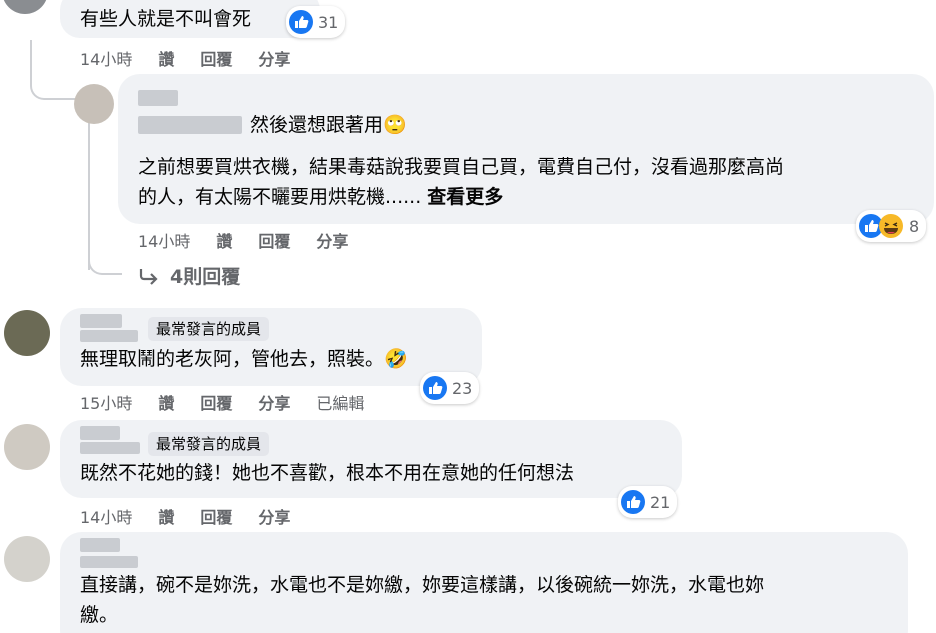 The height and width of the screenshot is (633, 936). I want to click on comment-body-line: 的人，有太陽不曬要用烘乾機...... 查看更多, so click(320, 197).